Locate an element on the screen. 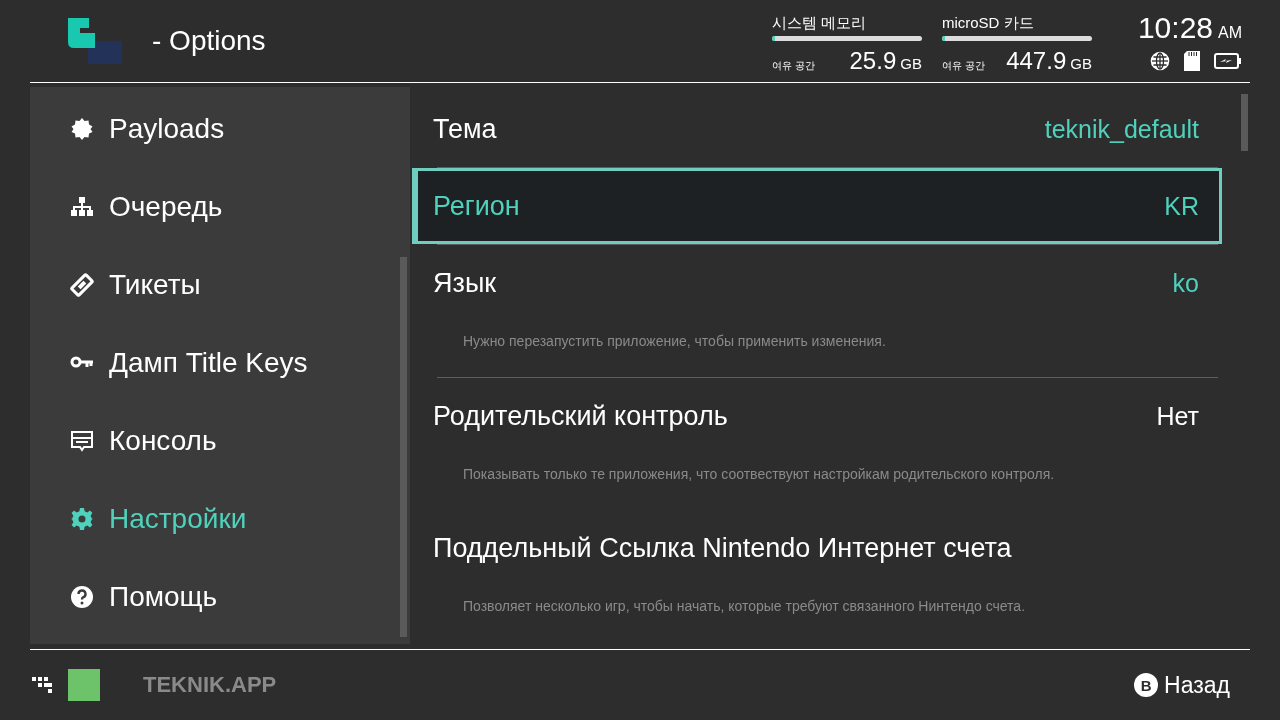 This screenshot has height=720, width=1280. settings-row: Поддельный Ссылка Nintendo Интернет счета is located at coordinates (817, 548).